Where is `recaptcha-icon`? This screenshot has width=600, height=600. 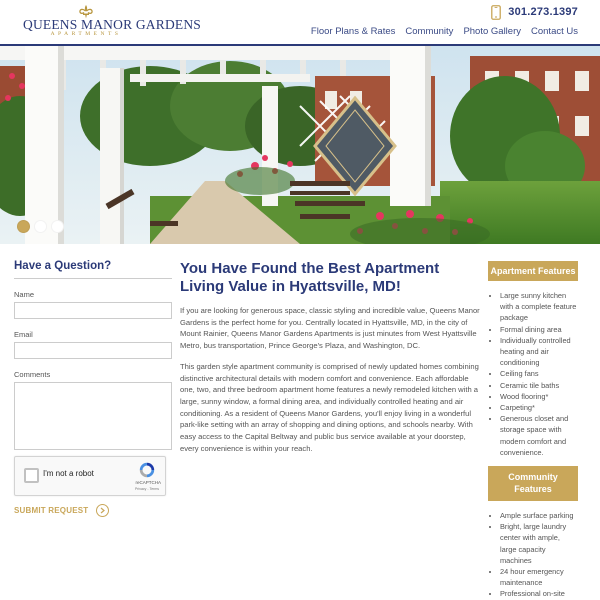
recaptcha-icon is located at coordinates (147, 470).